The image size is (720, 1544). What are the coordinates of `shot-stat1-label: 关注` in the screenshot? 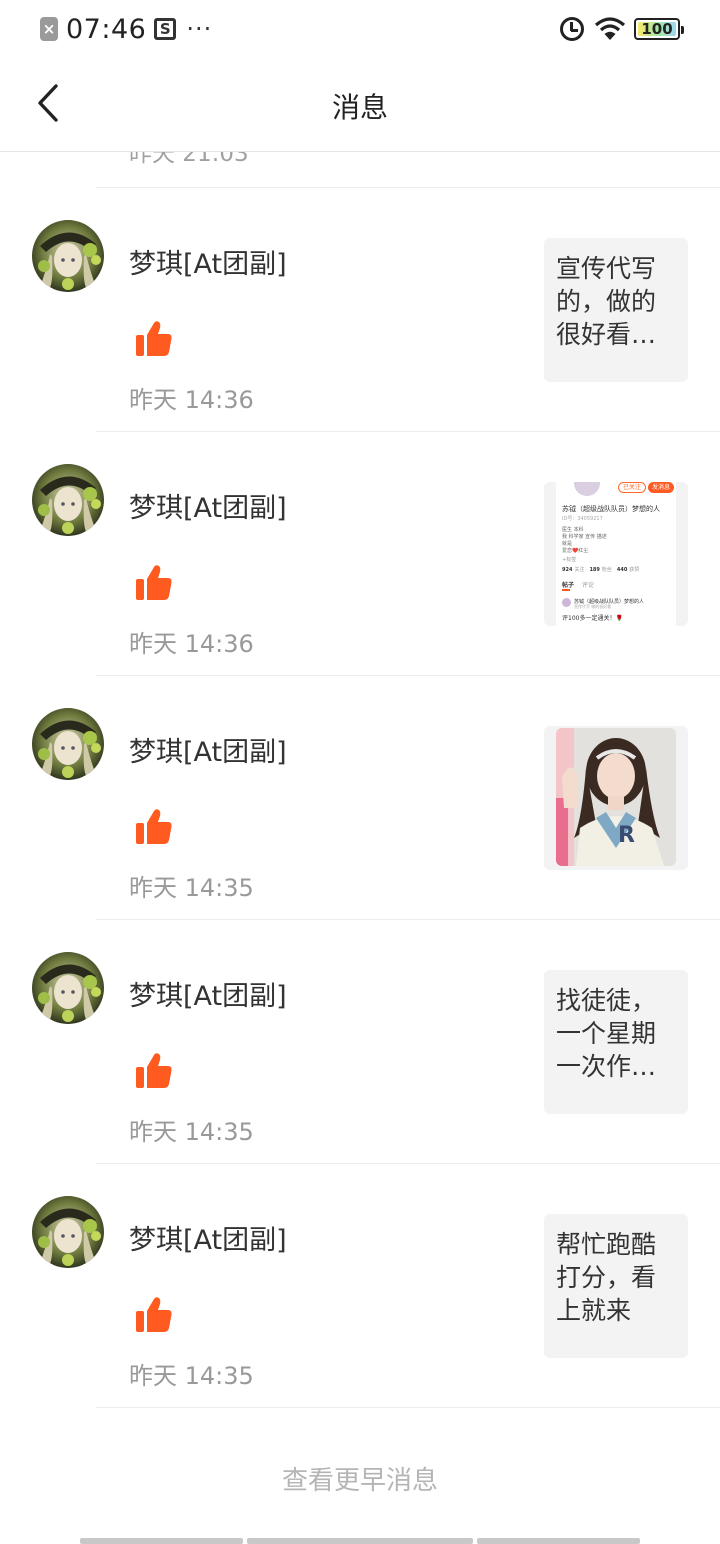 It's located at (579, 570).